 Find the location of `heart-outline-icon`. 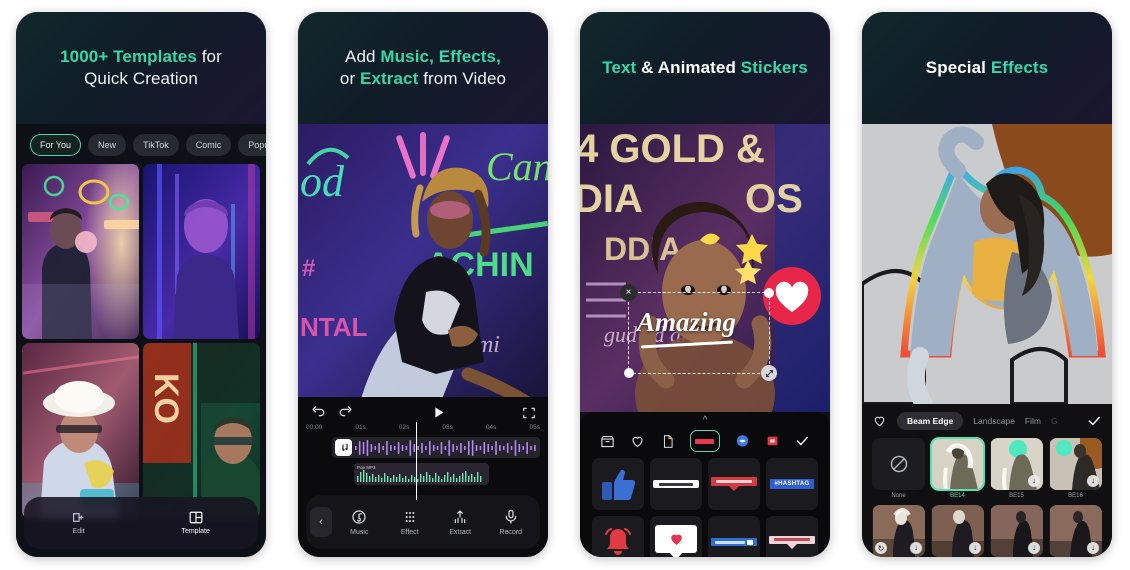

heart-outline-icon is located at coordinates (879, 421).